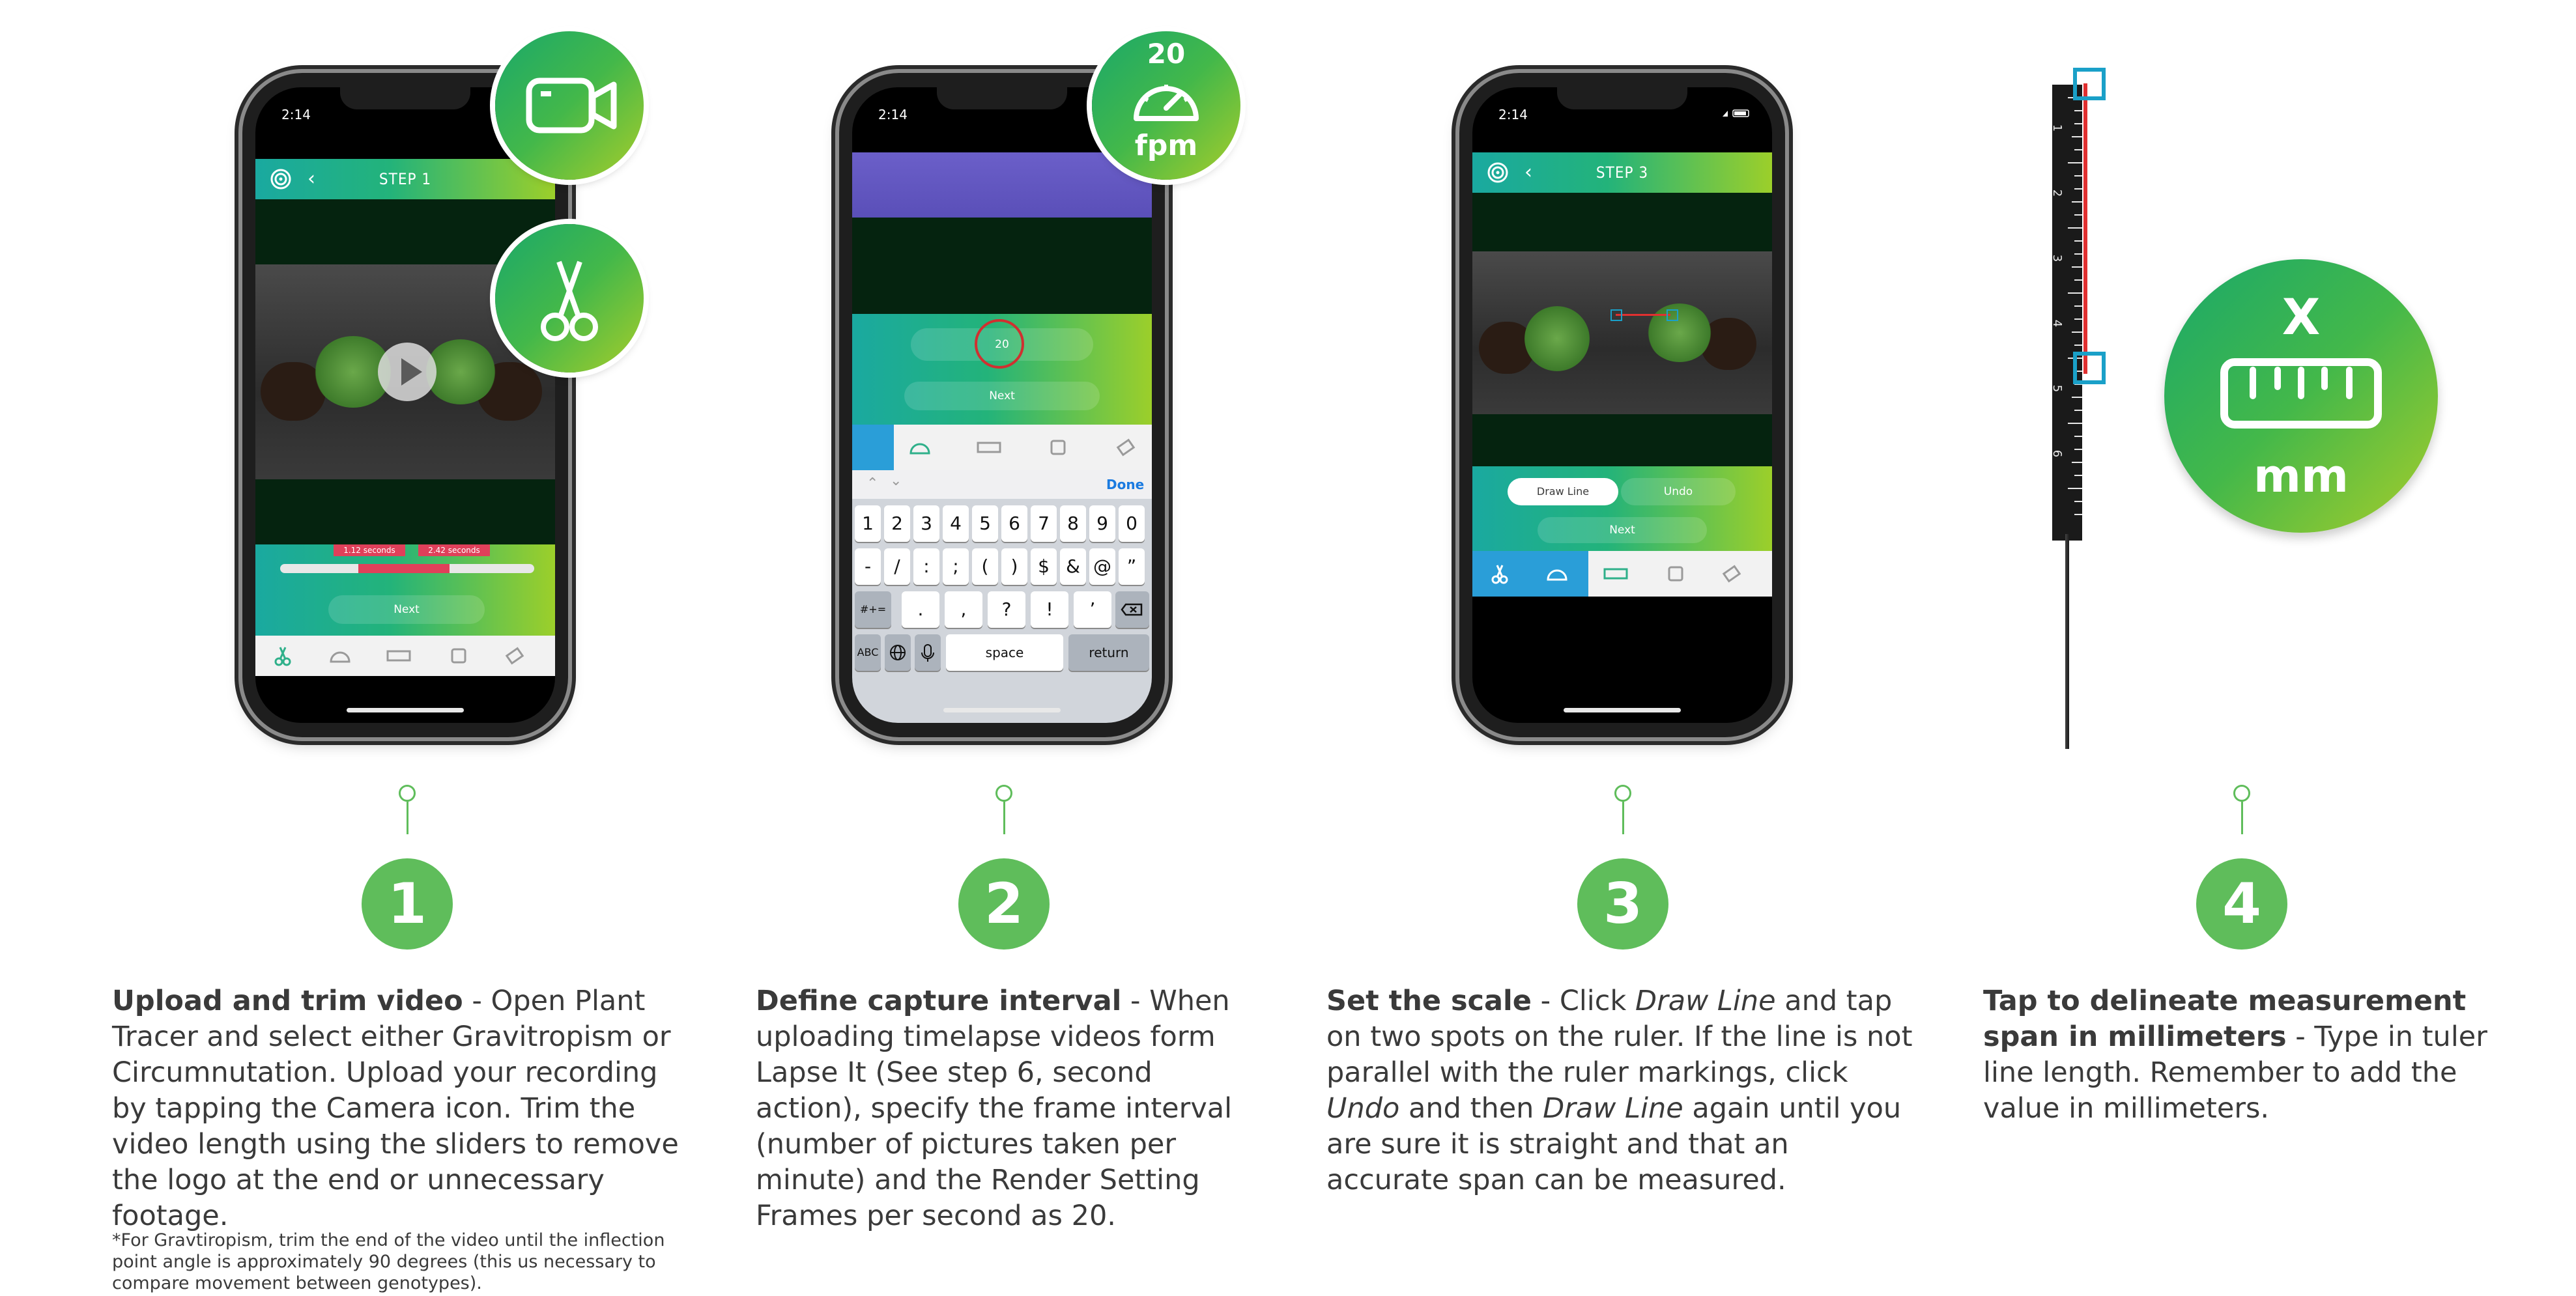 This screenshot has height=1296, width=2576. Describe the element at coordinates (1622, 173) in the screenshot. I see `app-header: ‹ STEP 3` at that location.